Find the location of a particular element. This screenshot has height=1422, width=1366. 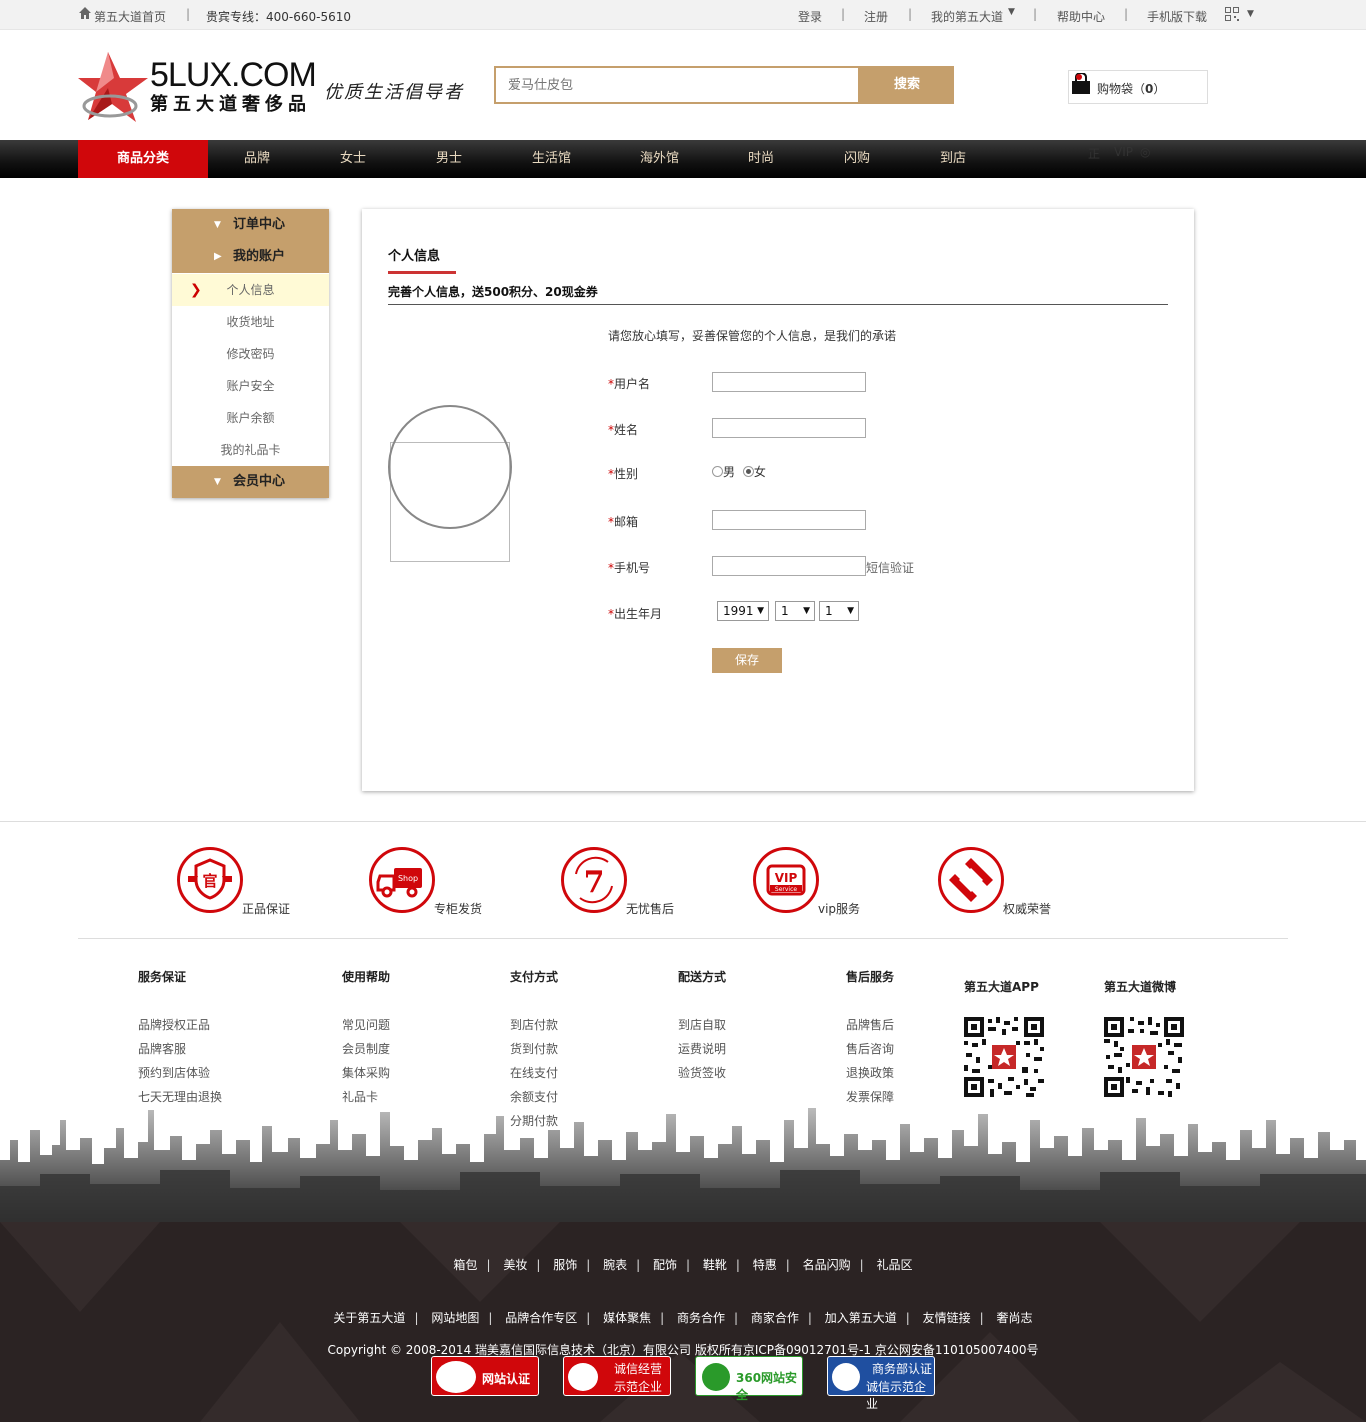

birth-day-select: 1 ▼ is located at coordinates (839, 611).